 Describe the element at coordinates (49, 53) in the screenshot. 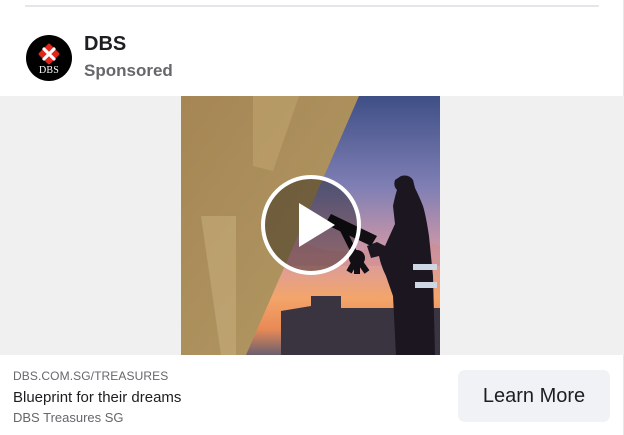

I see `dbs-logo-icon` at that location.